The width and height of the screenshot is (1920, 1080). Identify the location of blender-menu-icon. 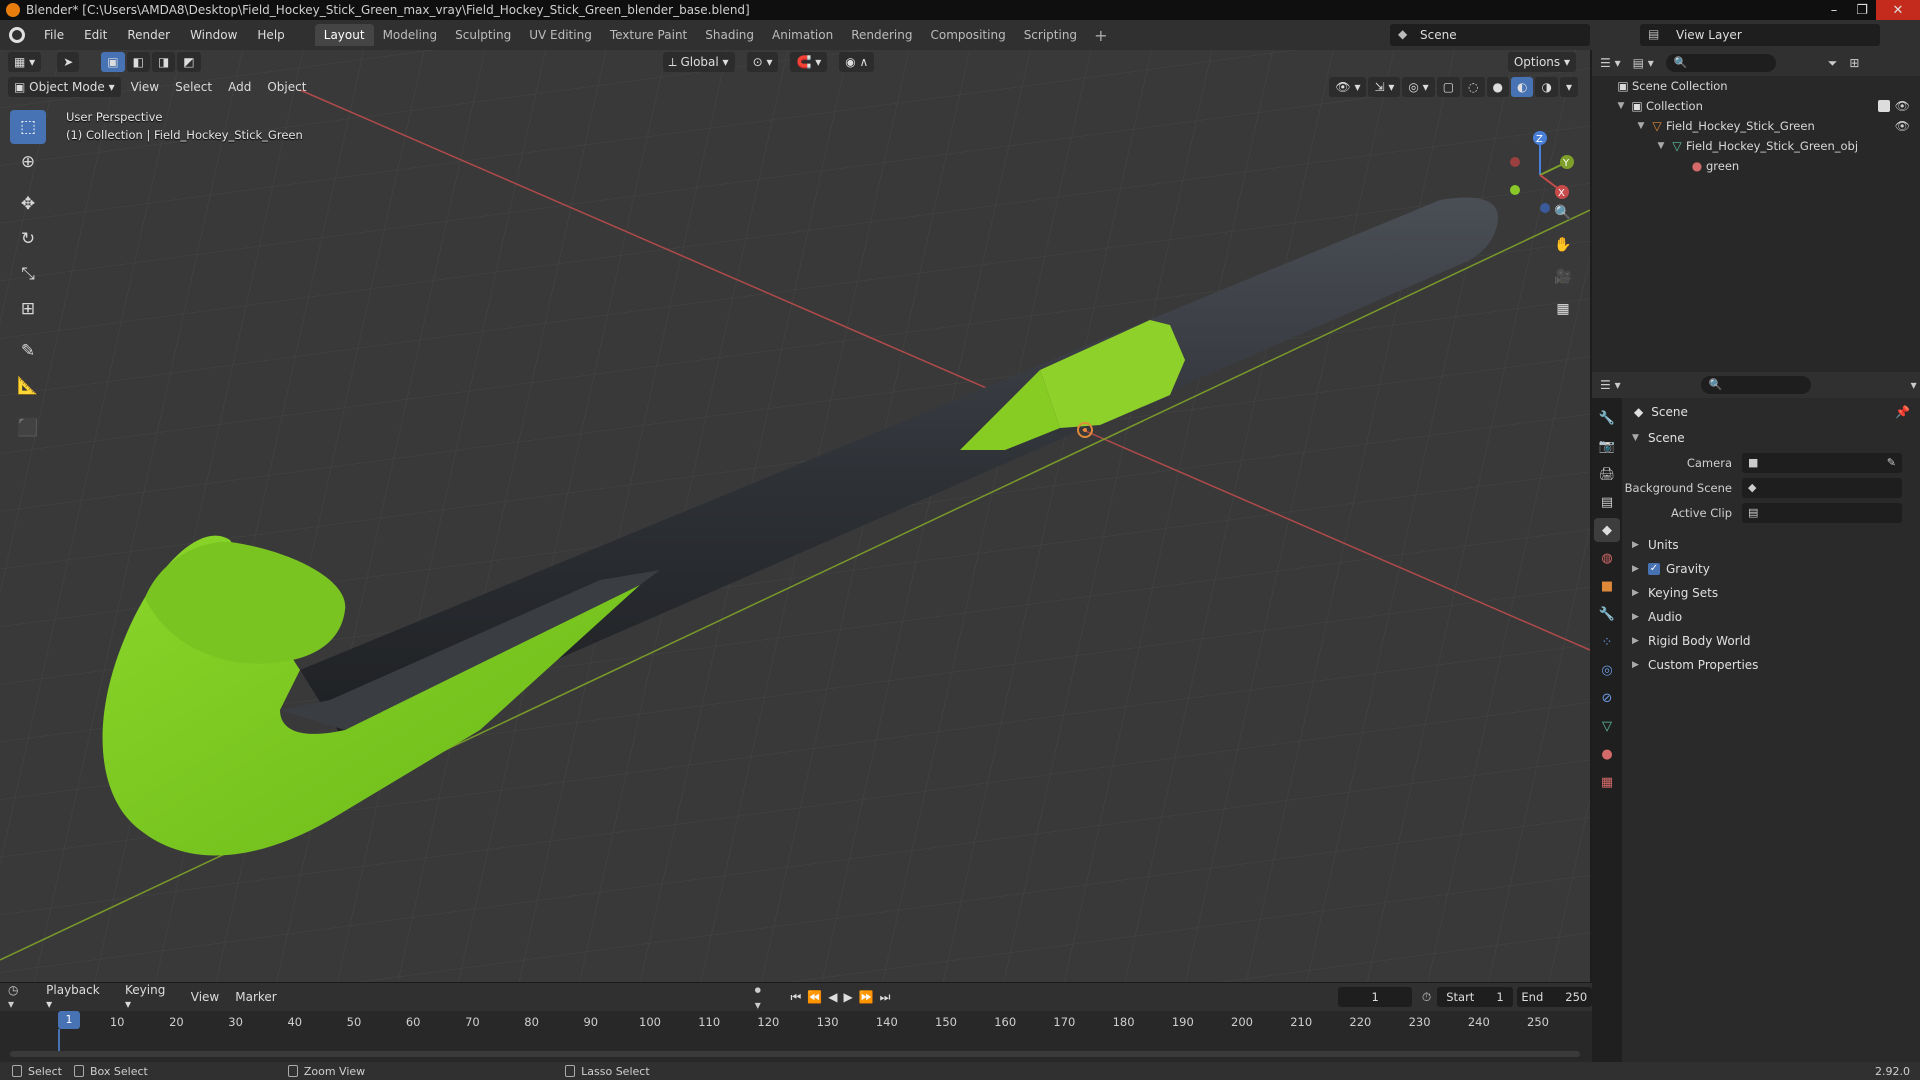
(17, 35).